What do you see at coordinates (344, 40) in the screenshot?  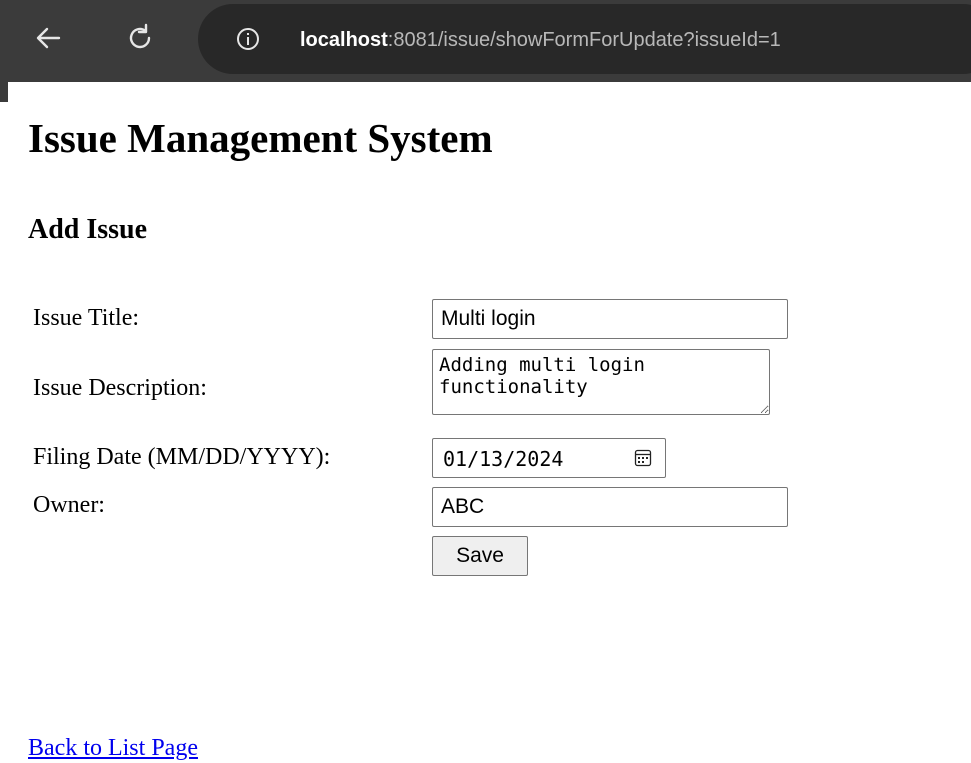 I see `url-host: localhost` at bounding box center [344, 40].